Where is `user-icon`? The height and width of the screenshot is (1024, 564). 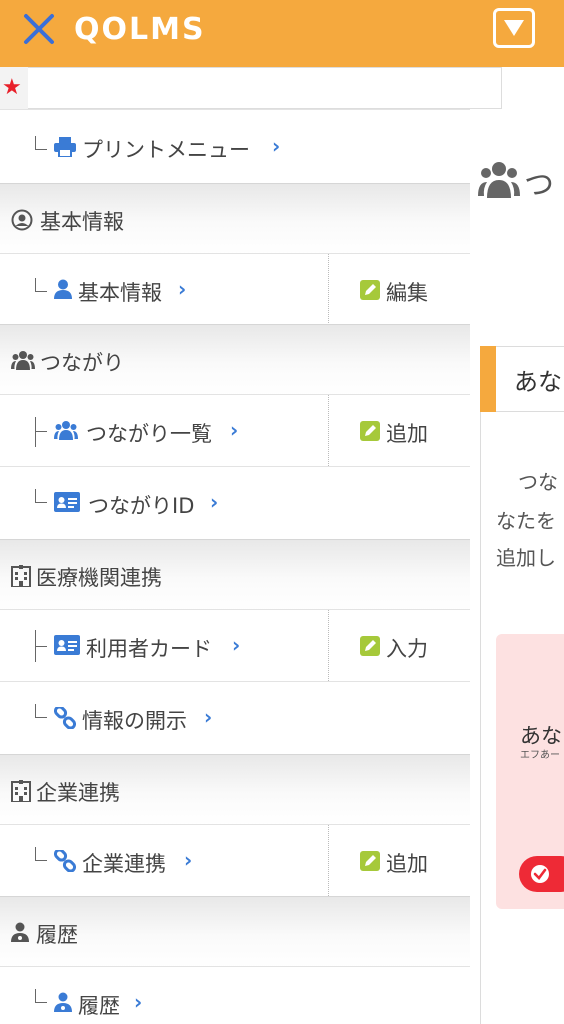 user-icon is located at coordinates (63, 291).